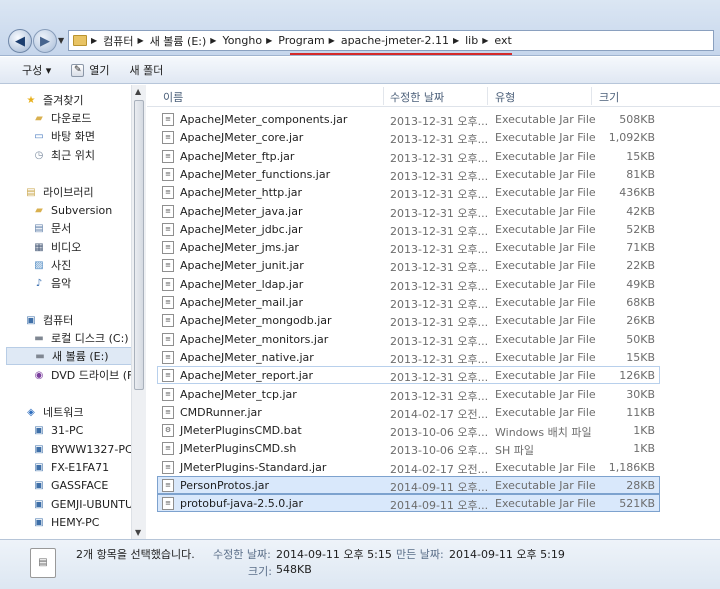 The width and height of the screenshot is (720, 589). Describe the element at coordinates (640, 211) in the screenshot. I see `file-size: 42KB` at that location.